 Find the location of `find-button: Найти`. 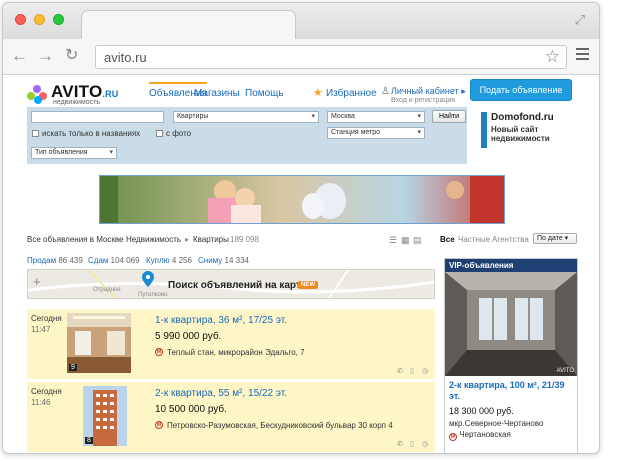

find-button: Найти is located at coordinates (449, 116).